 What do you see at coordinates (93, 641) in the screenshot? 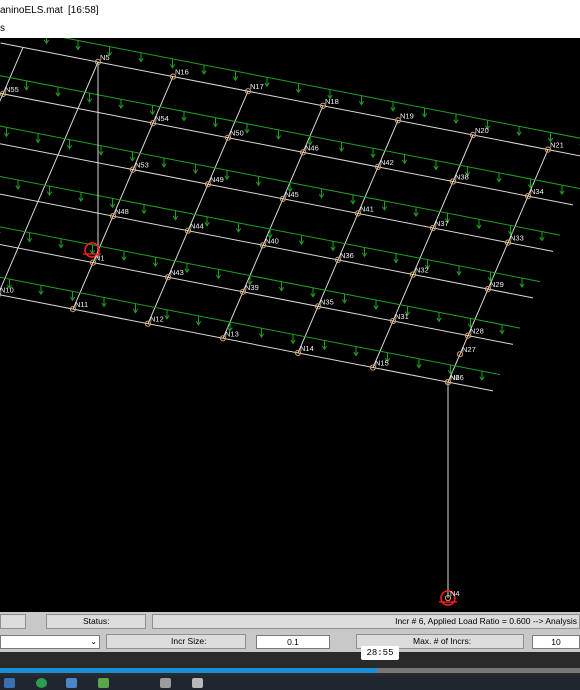
I see `chevron-down-icon: ⌄` at bounding box center [93, 641].